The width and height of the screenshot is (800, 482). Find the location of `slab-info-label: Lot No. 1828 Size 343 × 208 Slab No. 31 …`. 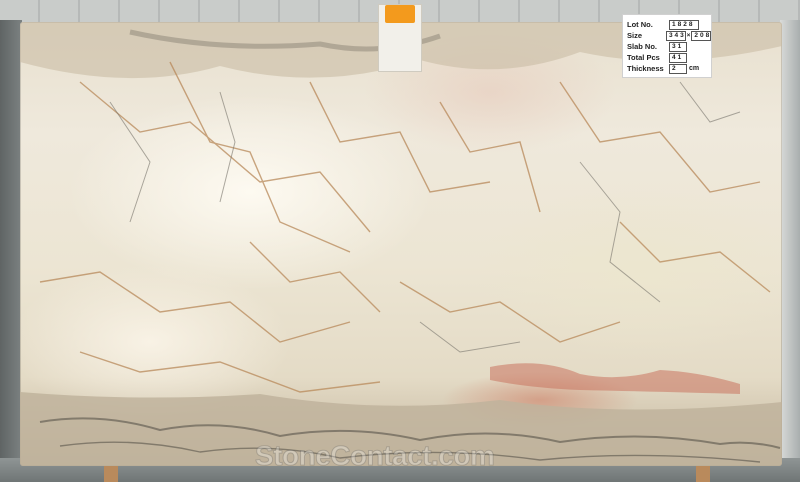

slab-info-label: Lot No. 1828 Size 343 × 208 Slab No. 31 … is located at coordinates (667, 46).